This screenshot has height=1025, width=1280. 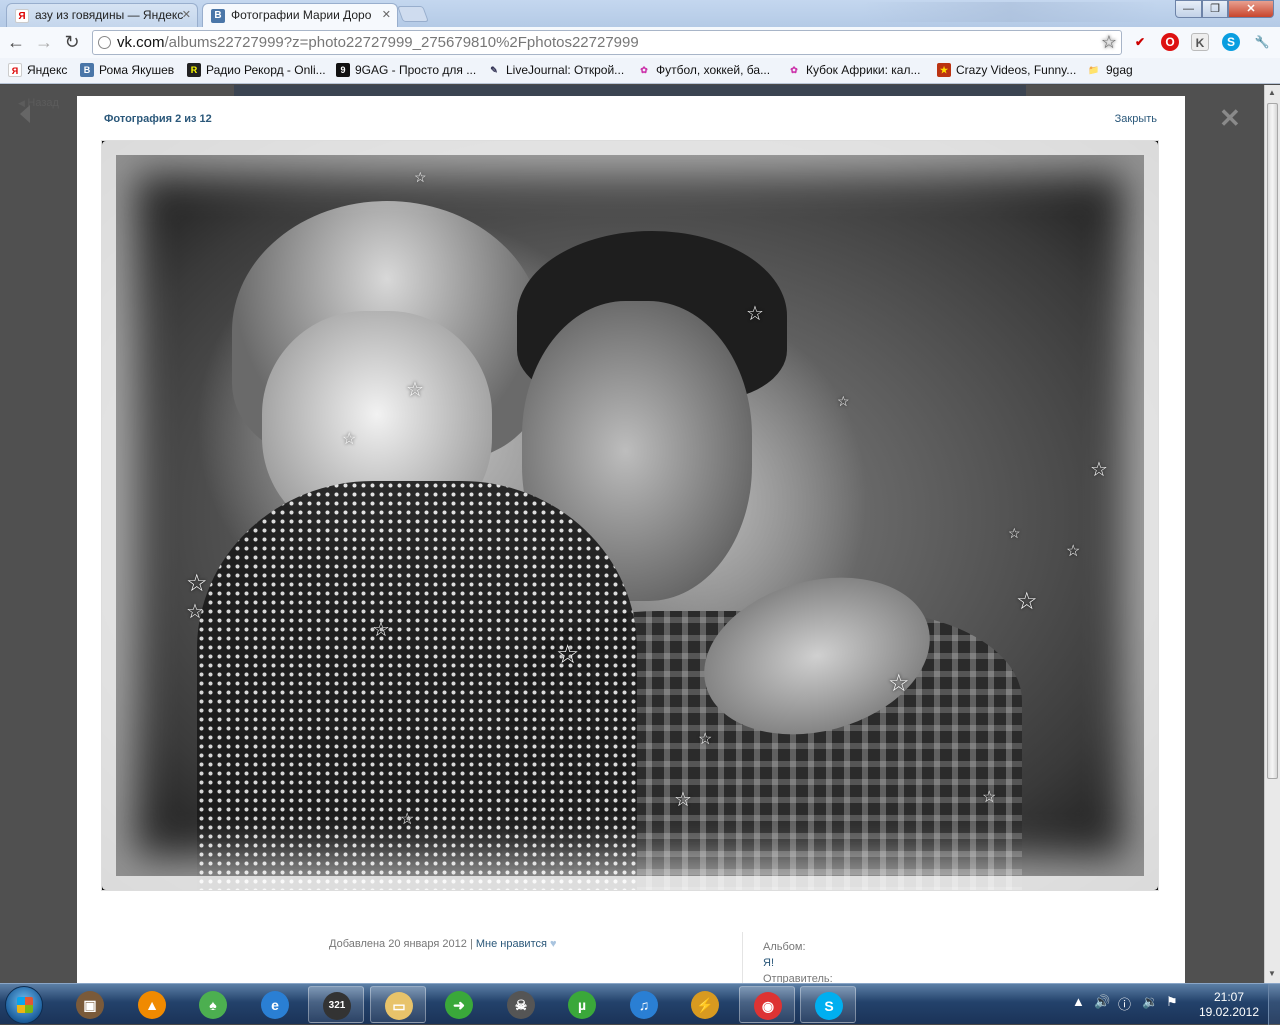 What do you see at coordinates (1140, 42) in the screenshot?
I see `kaspersky-extension-icon: ✔` at bounding box center [1140, 42].